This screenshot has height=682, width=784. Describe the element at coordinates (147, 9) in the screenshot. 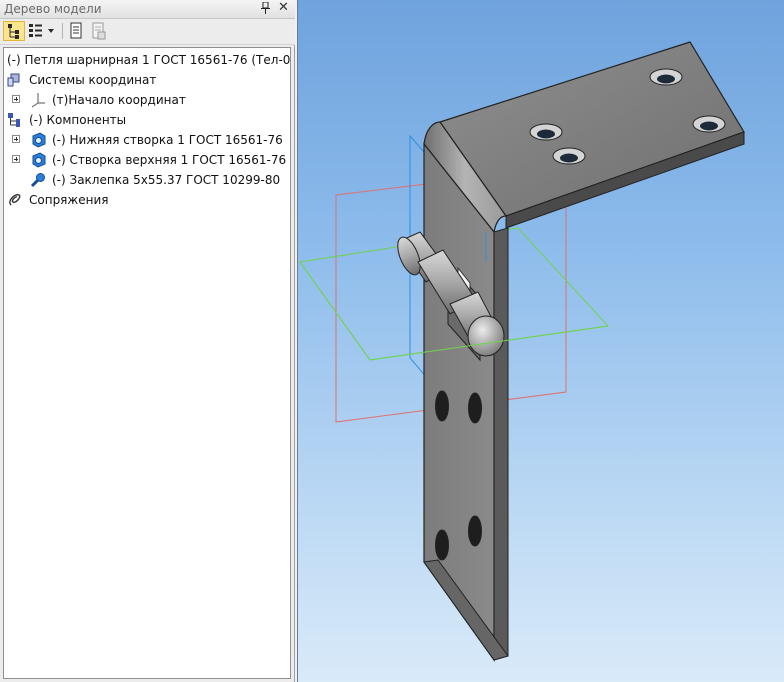

I see `panel-header: Дерево модели ✕` at that location.